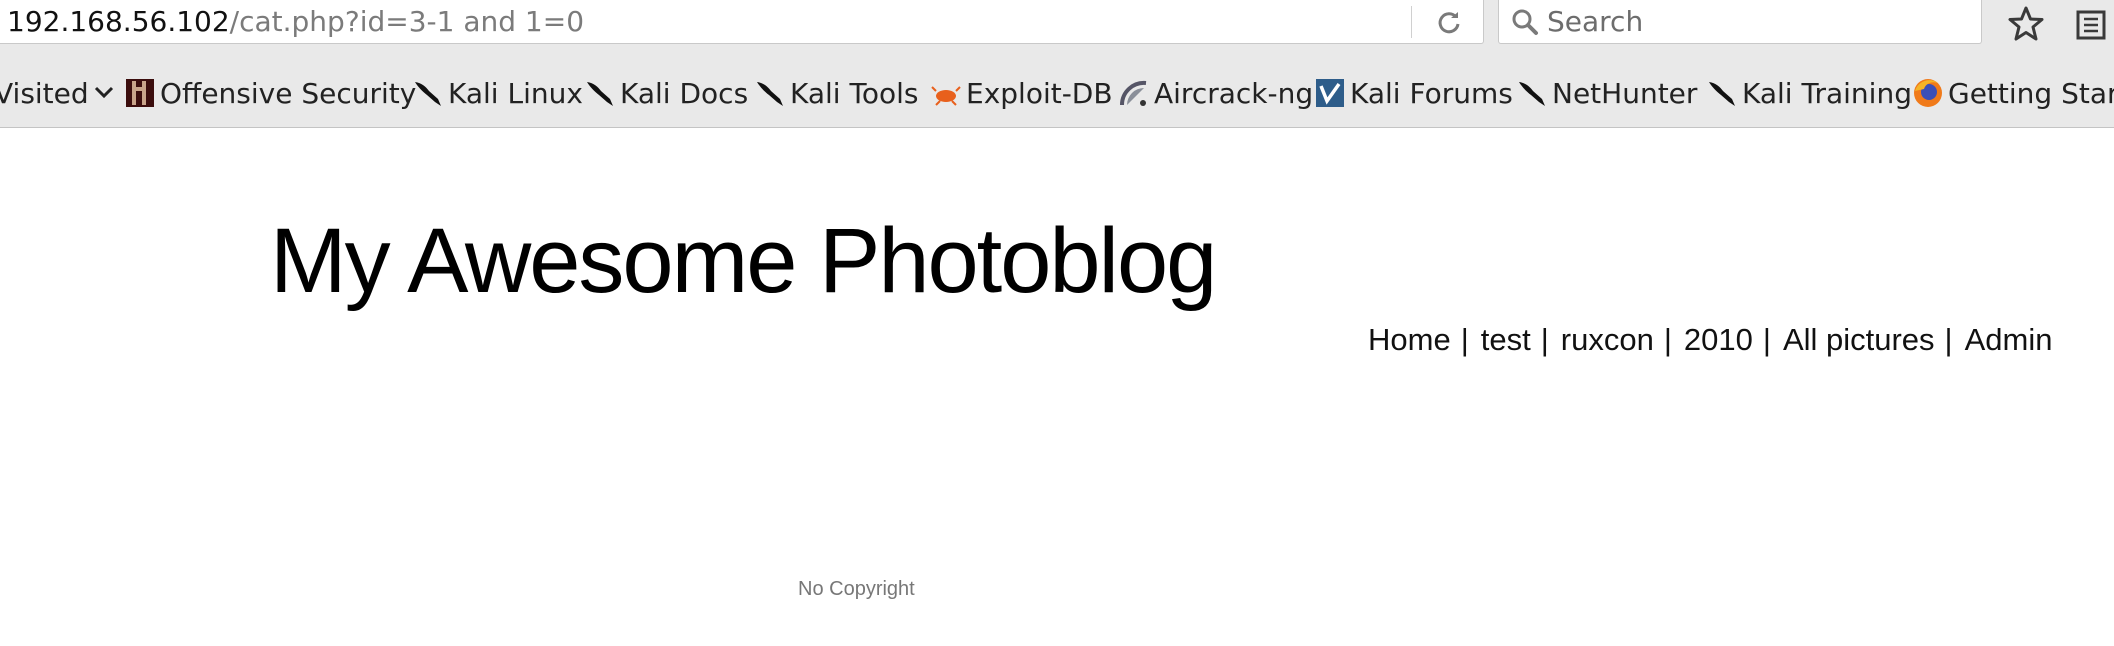 This screenshot has height=646, width=2114. Describe the element at coordinates (2026, 24) in the screenshot. I see `bookmark-star-icon` at that location.